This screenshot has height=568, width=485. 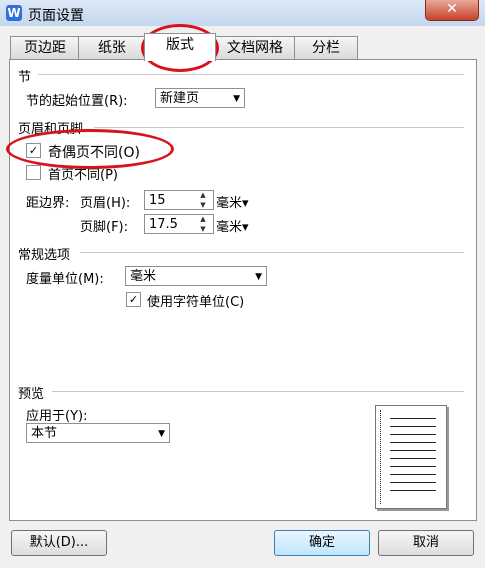 I want to click on section-start-select: 新建页 ▼, so click(x=200, y=98).